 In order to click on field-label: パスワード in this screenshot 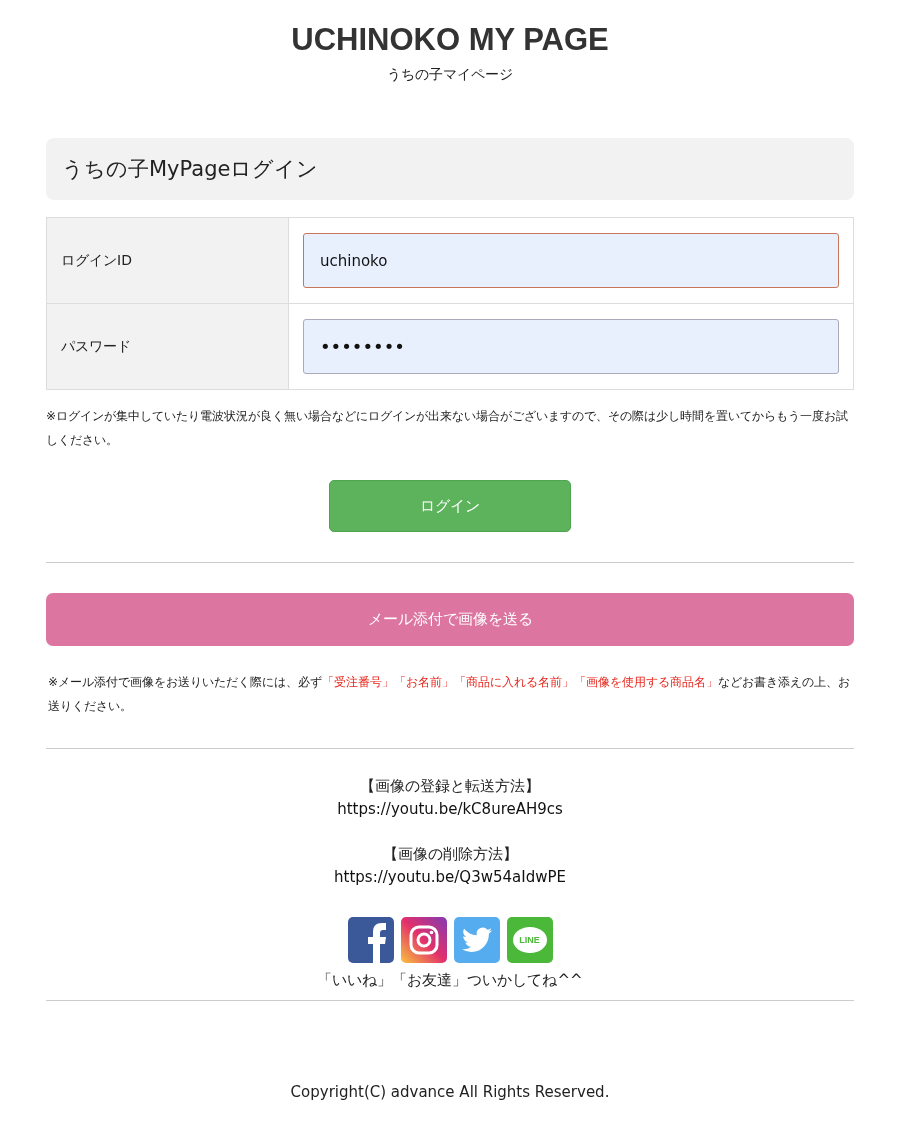, I will do `click(168, 346)`.